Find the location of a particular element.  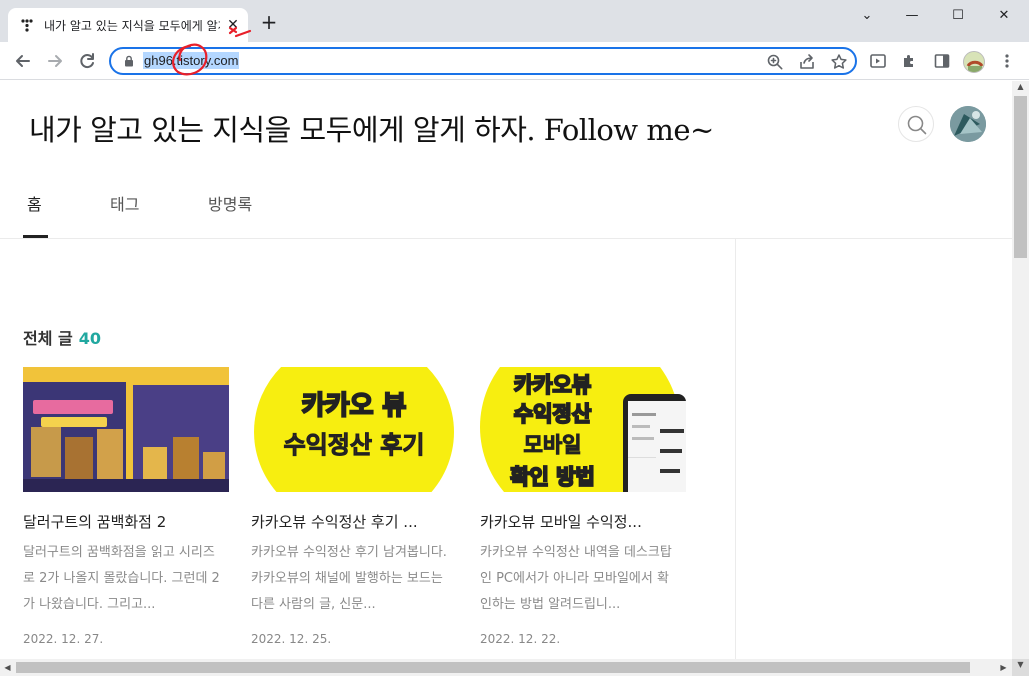

search-icon is located at coordinates (917, 125).